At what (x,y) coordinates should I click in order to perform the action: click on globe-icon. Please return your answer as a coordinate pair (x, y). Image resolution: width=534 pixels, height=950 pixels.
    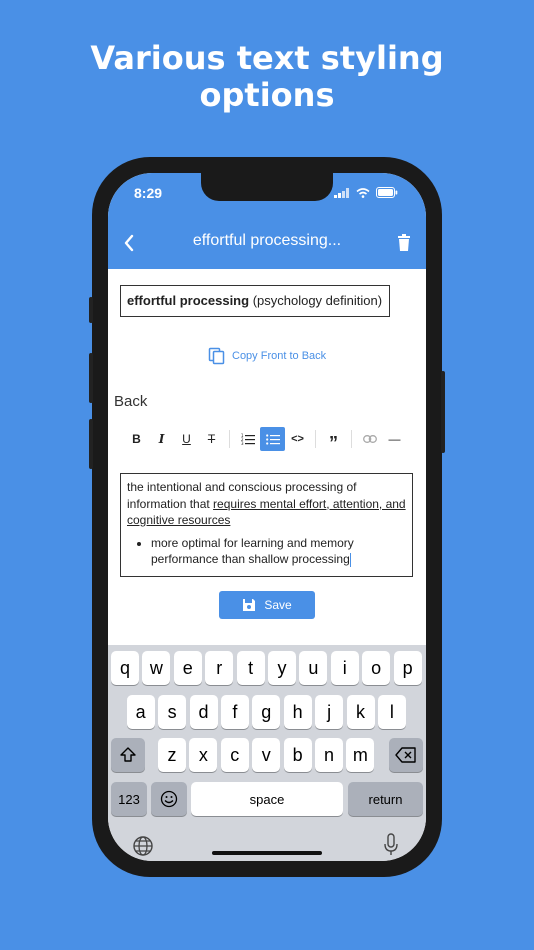
    Looking at the image, I should click on (143, 846).